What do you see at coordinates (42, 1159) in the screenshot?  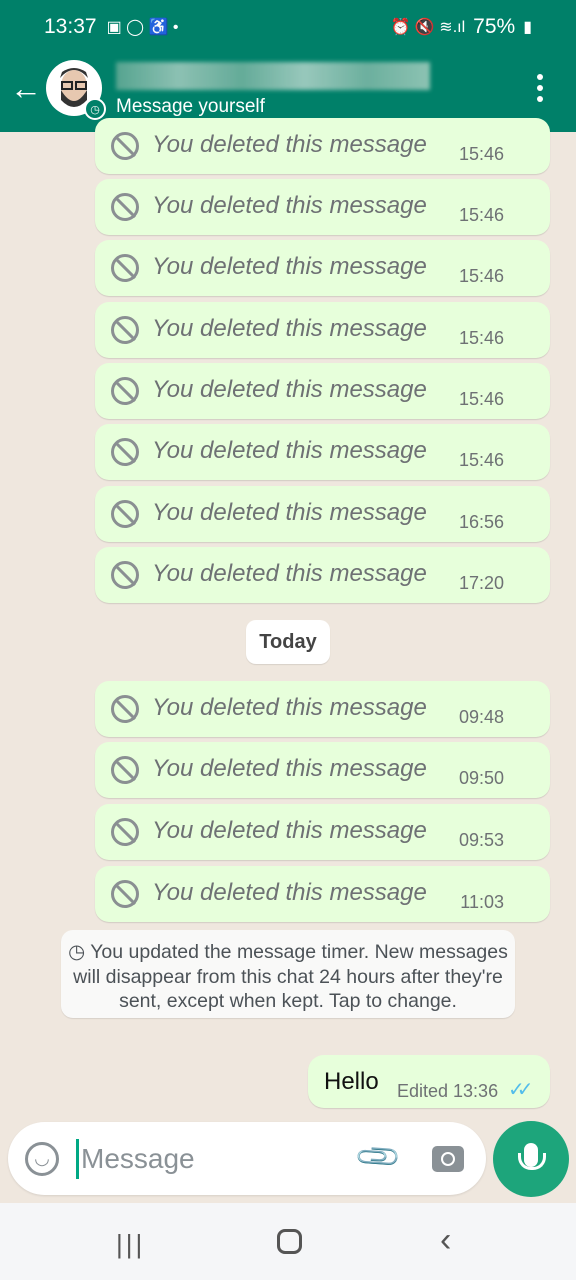 I see `emoji-icon: ◡` at bounding box center [42, 1159].